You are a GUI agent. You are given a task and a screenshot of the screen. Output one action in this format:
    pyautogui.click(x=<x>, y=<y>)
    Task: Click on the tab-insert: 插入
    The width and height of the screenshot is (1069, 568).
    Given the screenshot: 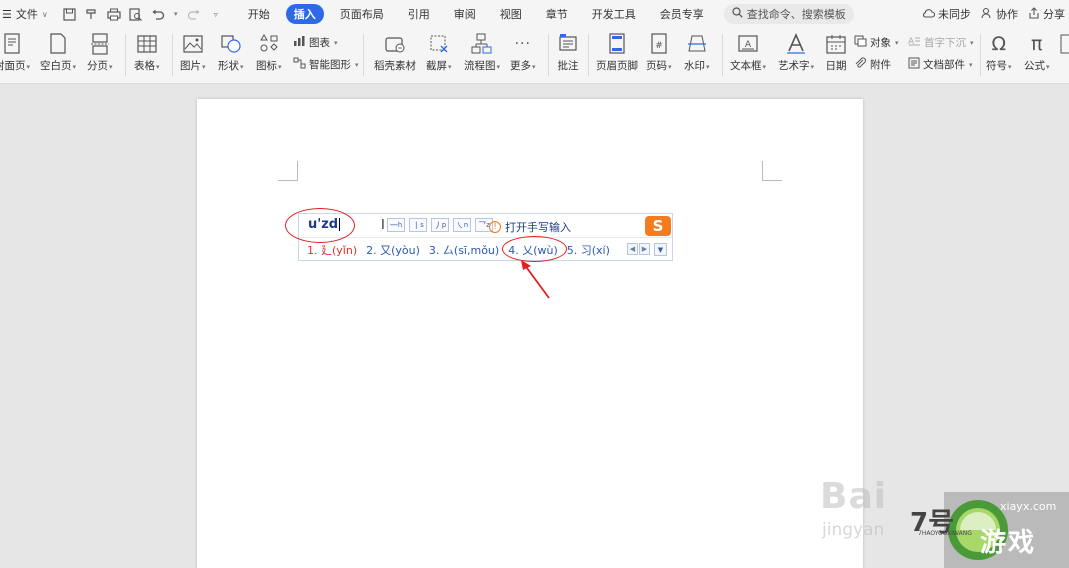 What is the action you would take?
    pyautogui.click(x=304, y=14)
    